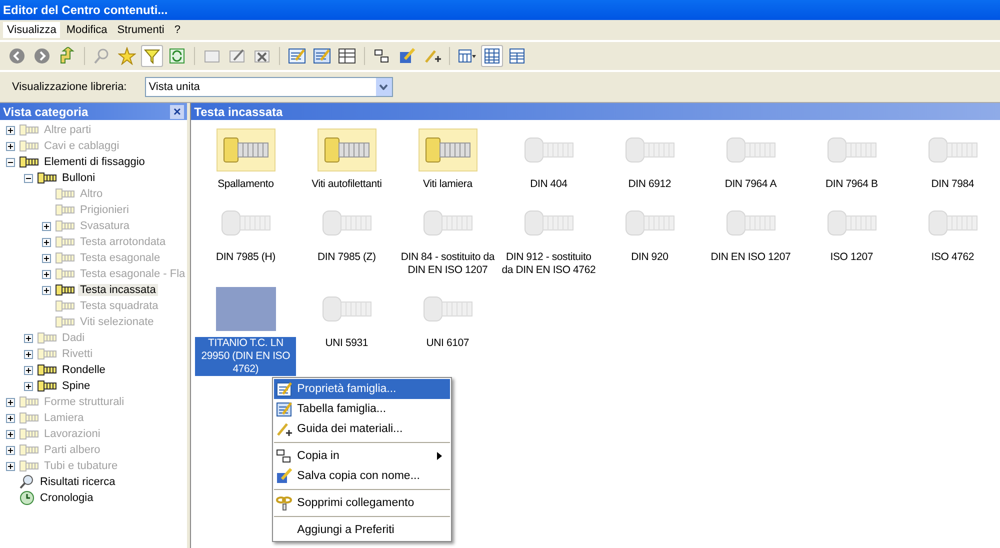 Image resolution: width=1000 pixels, height=548 pixels. I want to click on menu-item: Visualizza, so click(31, 30).